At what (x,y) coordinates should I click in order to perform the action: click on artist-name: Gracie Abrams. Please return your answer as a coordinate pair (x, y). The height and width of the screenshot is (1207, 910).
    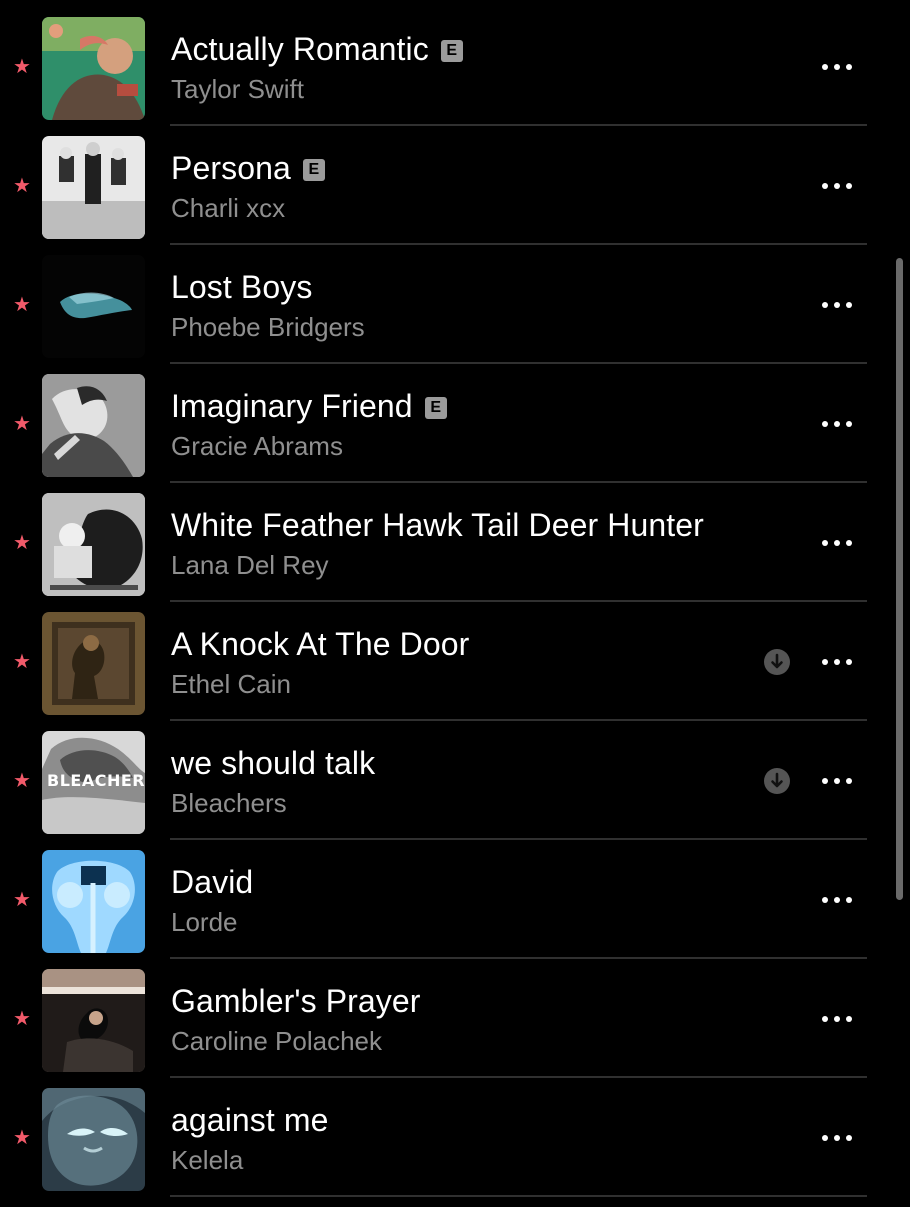
    Looking at the image, I should click on (257, 446).